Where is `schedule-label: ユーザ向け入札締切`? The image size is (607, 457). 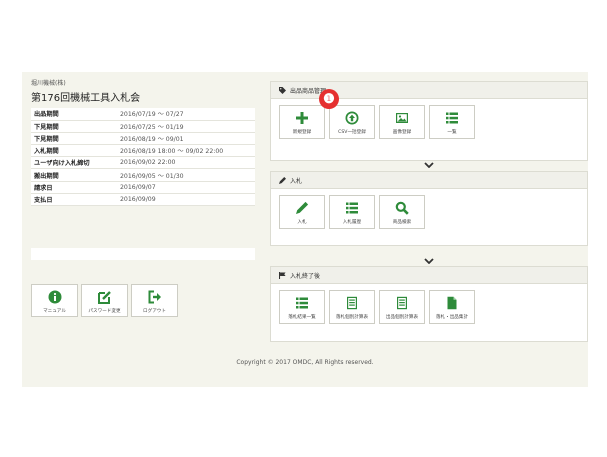 schedule-label: ユーザ向け入札締切 is located at coordinates (74, 163).